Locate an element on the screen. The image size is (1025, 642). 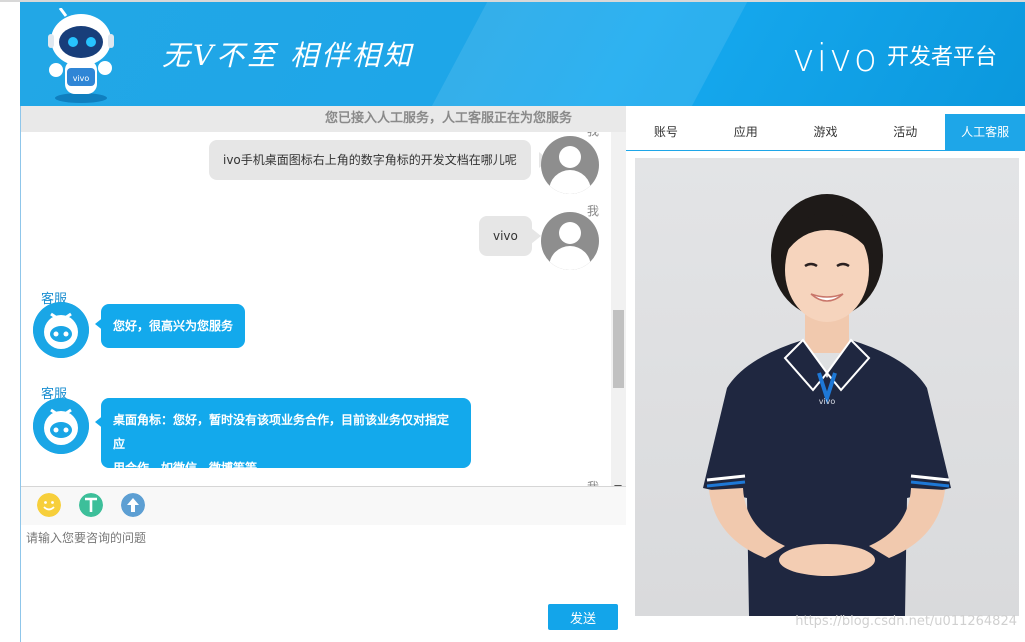
tab-apps: 应用 is located at coordinates (746, 132).